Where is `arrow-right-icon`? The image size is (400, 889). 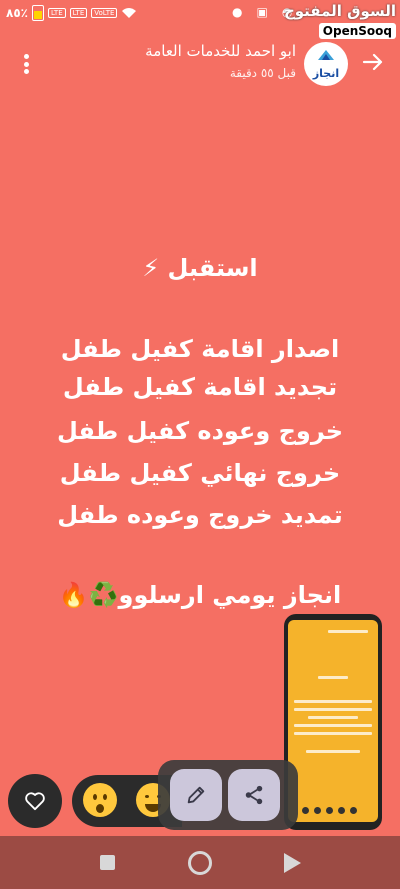
arrow-right-icon is located at coordinates (372, 62).